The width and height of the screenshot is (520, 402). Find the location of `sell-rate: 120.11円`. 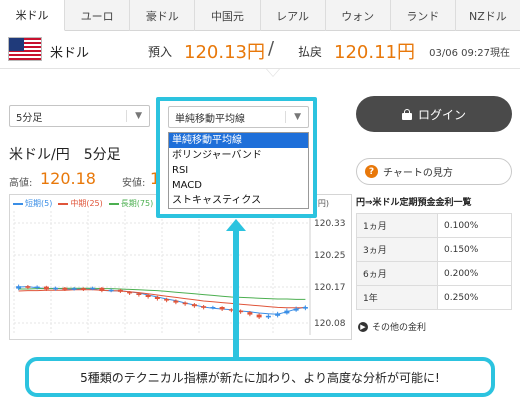

sell-rate: 120.11円 is located at coordinates (374, 52).